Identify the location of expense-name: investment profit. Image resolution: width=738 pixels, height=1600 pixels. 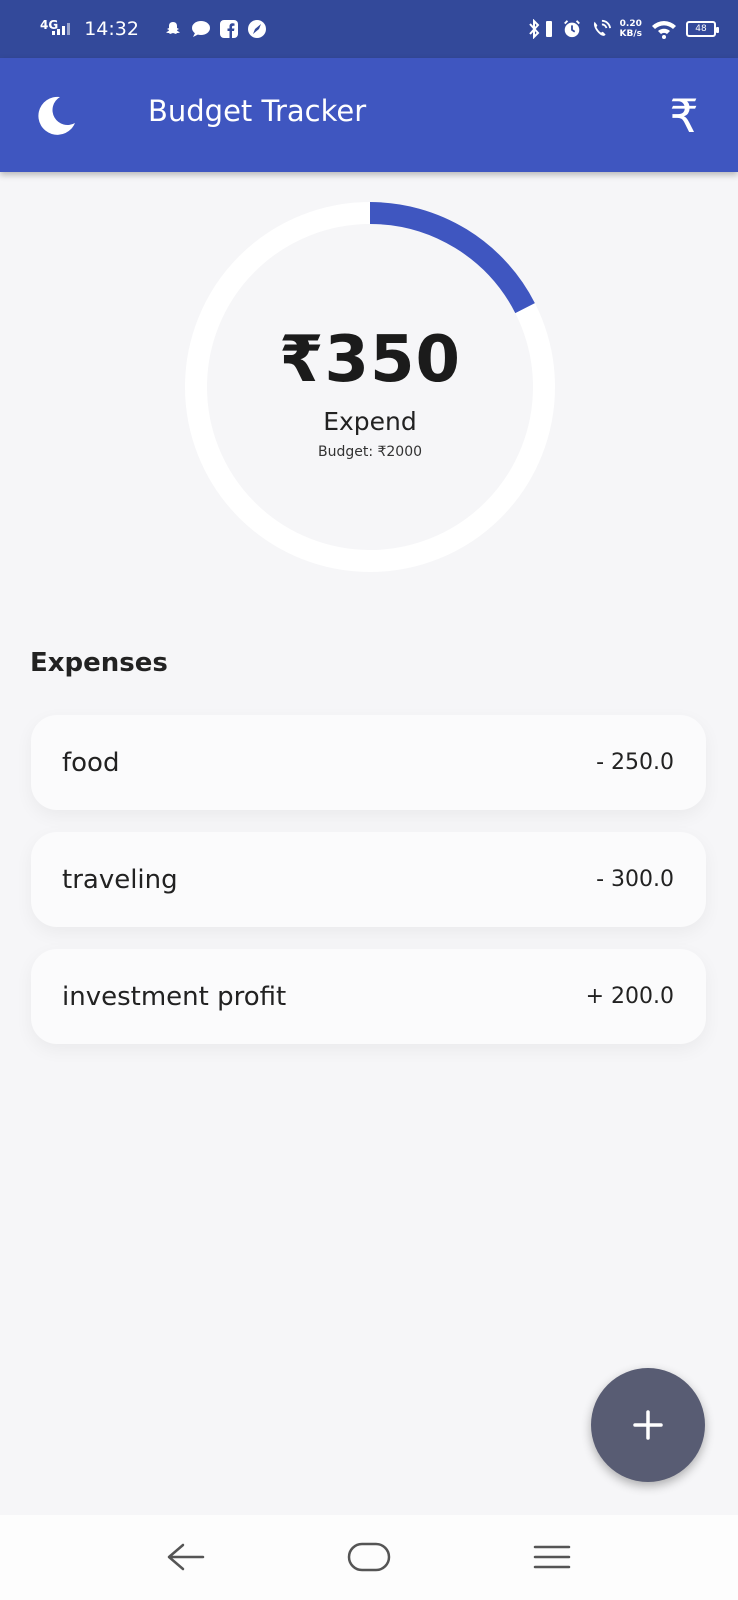
(174, 996).